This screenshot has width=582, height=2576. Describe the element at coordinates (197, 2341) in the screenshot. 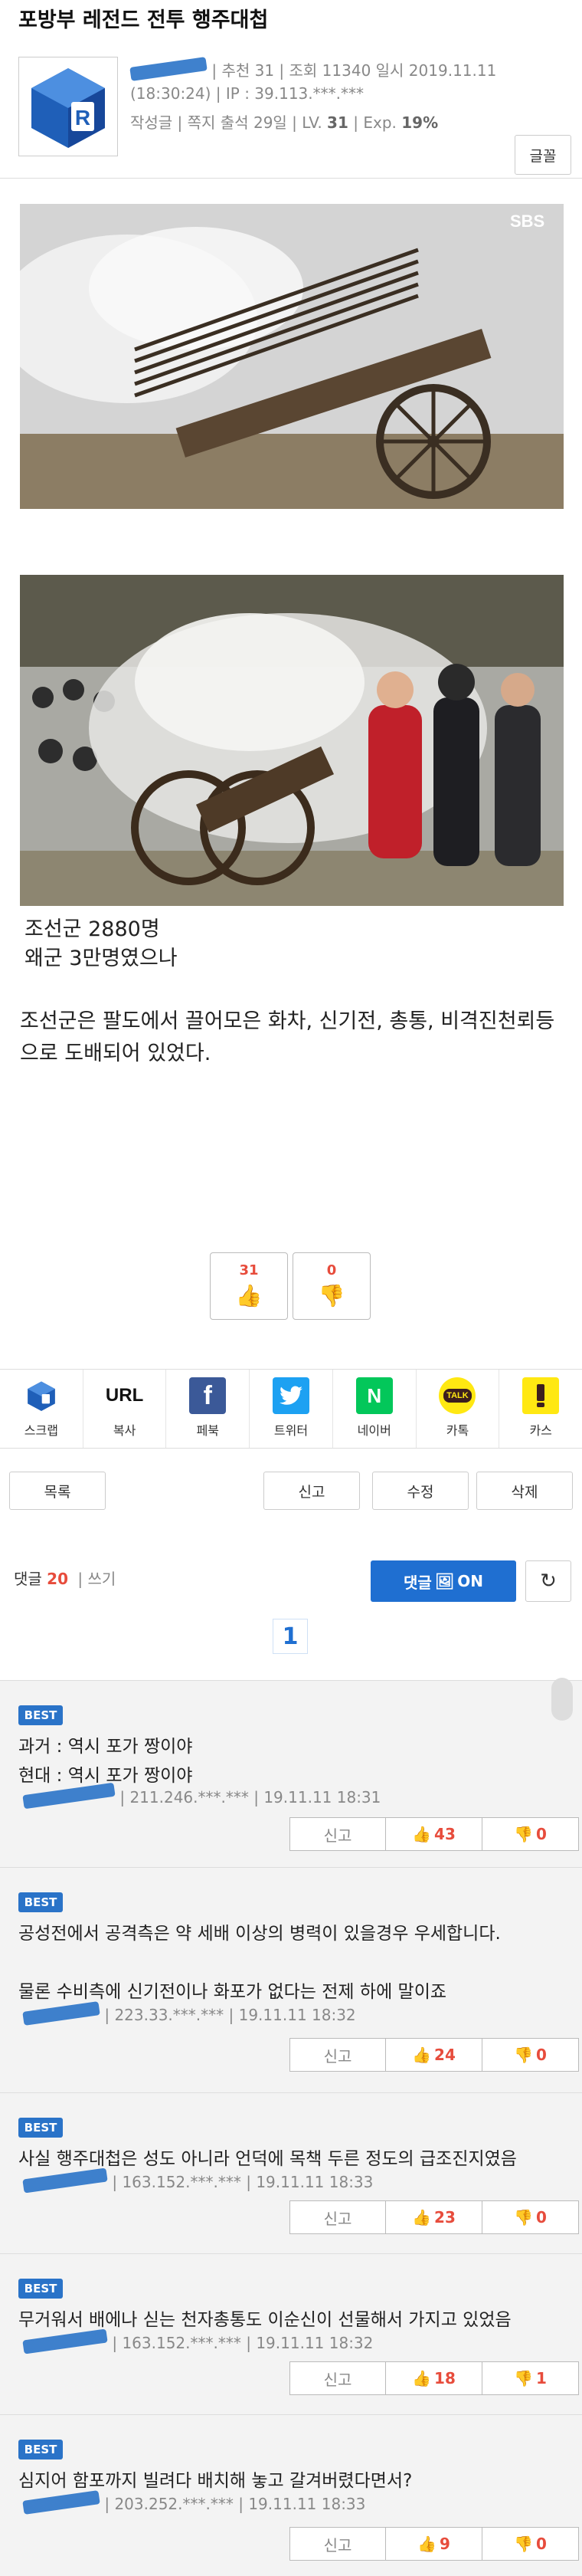

I see `comment-meta: | 163.152.***.*** | 19.11.11 18:32` at that location.